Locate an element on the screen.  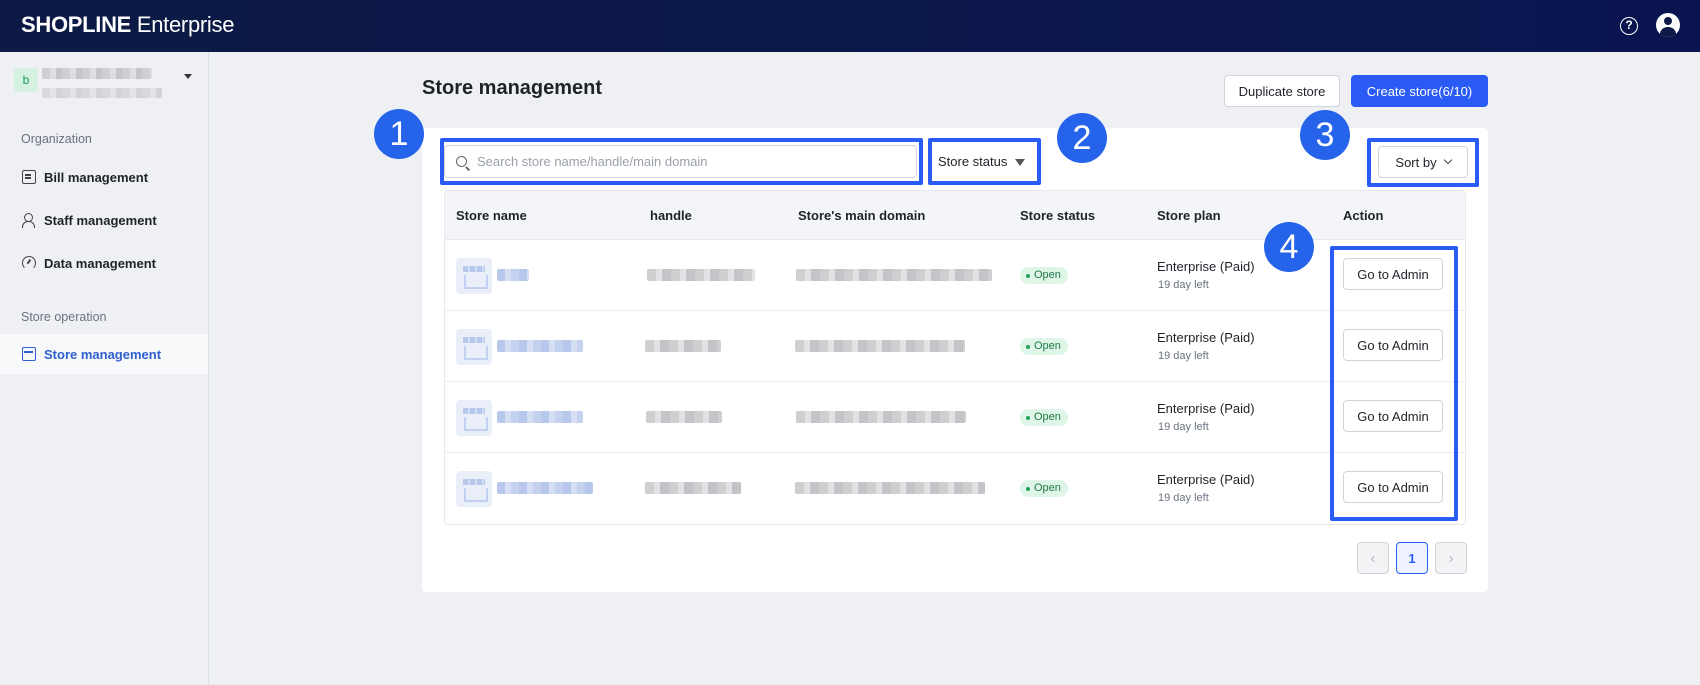
sidebar-item-label: Data management is located at coordinates (100, 263).